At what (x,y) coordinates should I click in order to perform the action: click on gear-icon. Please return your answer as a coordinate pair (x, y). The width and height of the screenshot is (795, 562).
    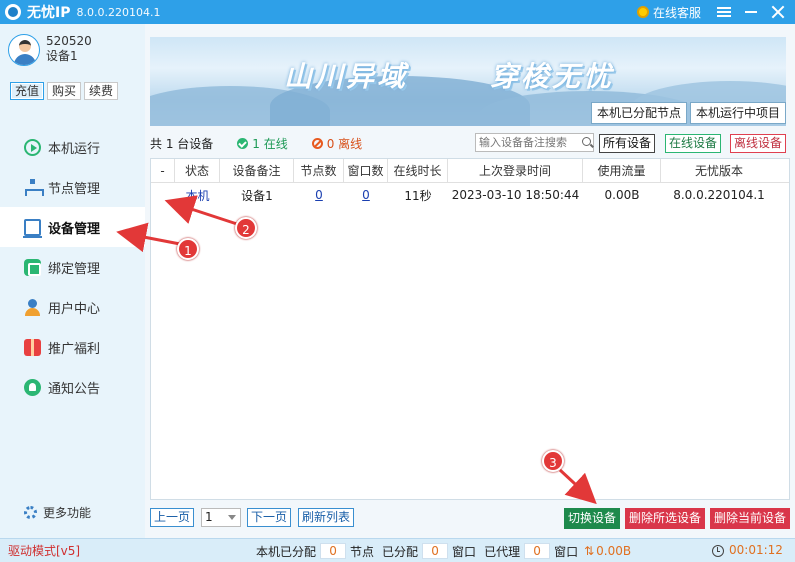
    Looking at the image, I should click on (30, 512).